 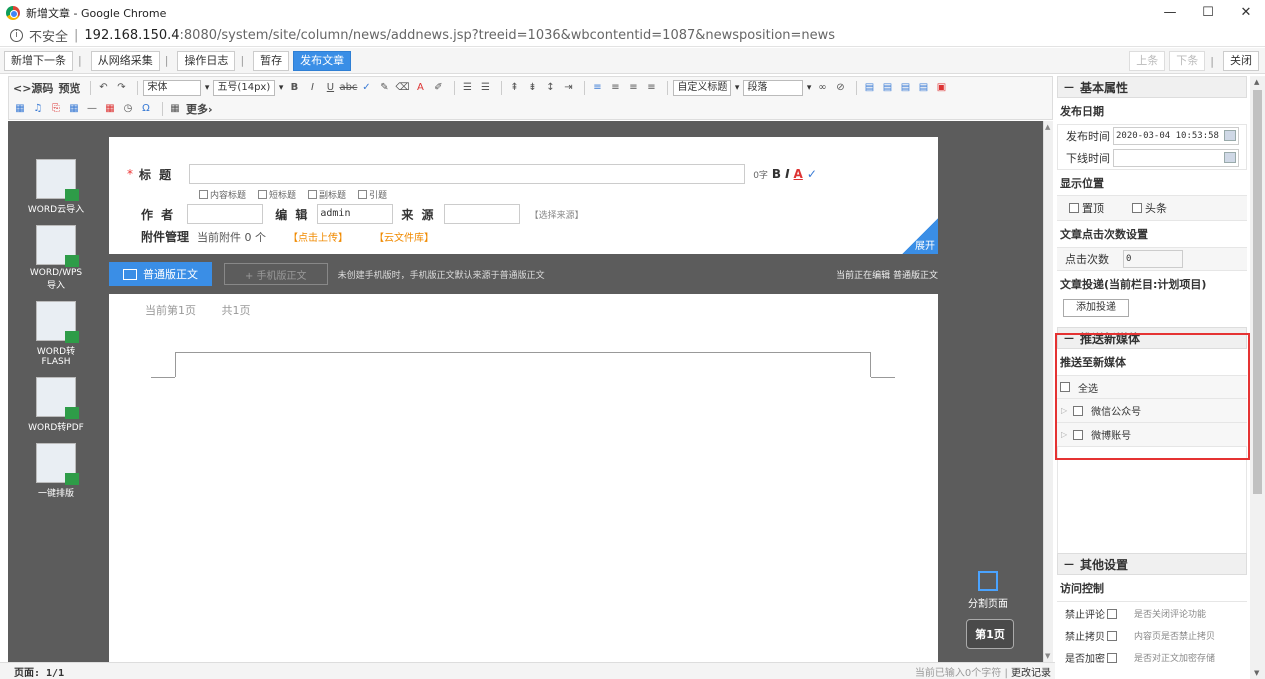 What do you see at coordinates (16, 35) in the screenshot?
I see `info-icon: i` at bounding box center [16, 35].